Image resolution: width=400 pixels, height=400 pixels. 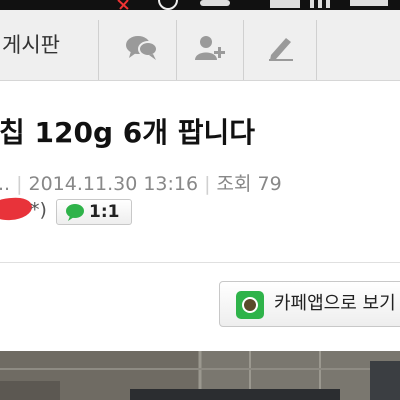 What do you see at coordinates (5, 184) in the screenshot?
I see `post-author: ..` at bounding box center [5, 184].